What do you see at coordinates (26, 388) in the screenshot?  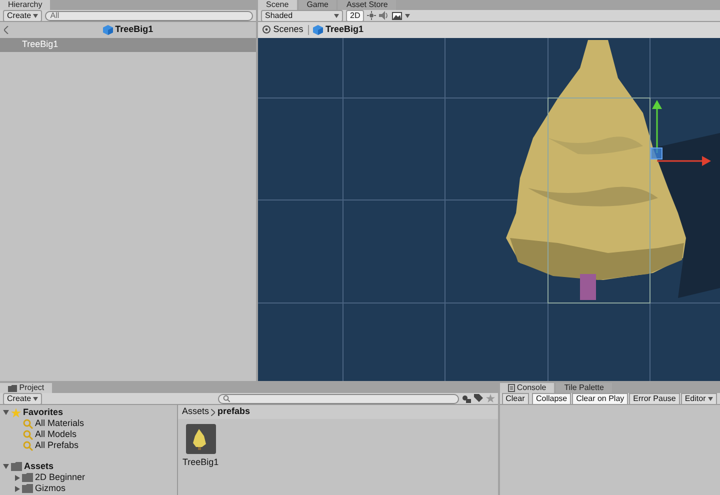 I see `project-tab: Project` at bounding box center [26, 388].